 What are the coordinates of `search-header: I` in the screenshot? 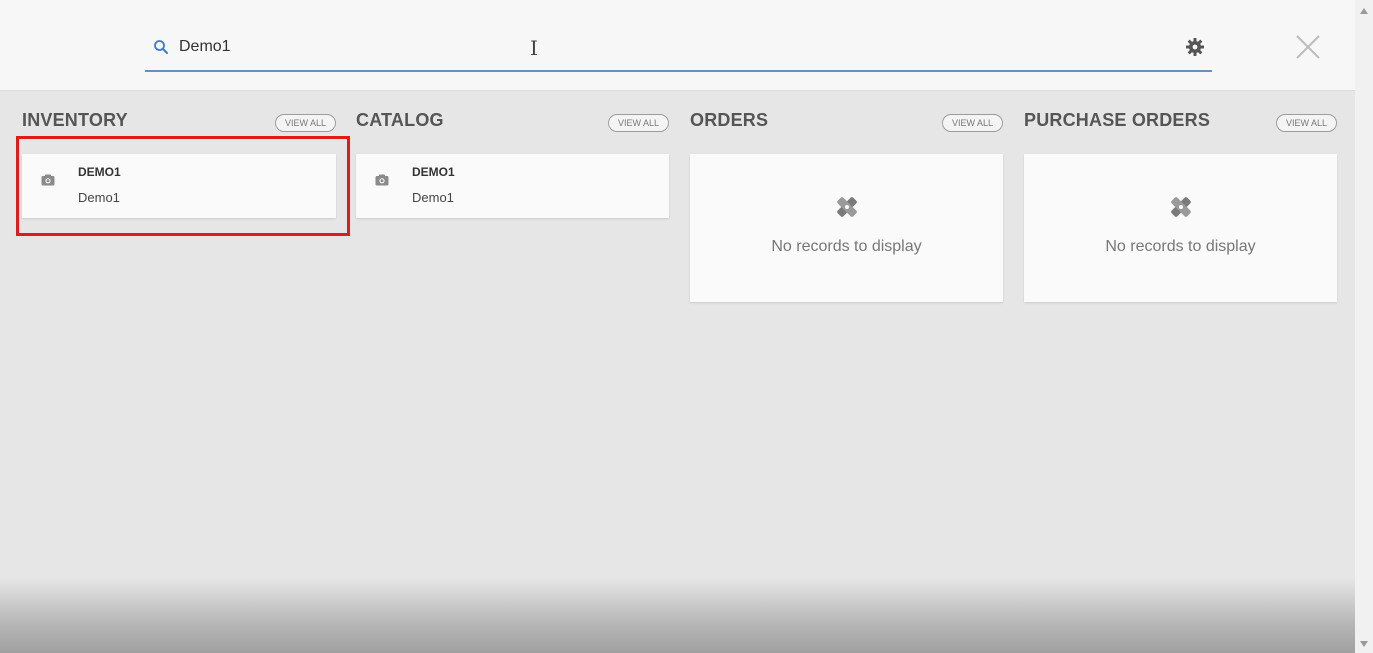 It's located at (677, 45).